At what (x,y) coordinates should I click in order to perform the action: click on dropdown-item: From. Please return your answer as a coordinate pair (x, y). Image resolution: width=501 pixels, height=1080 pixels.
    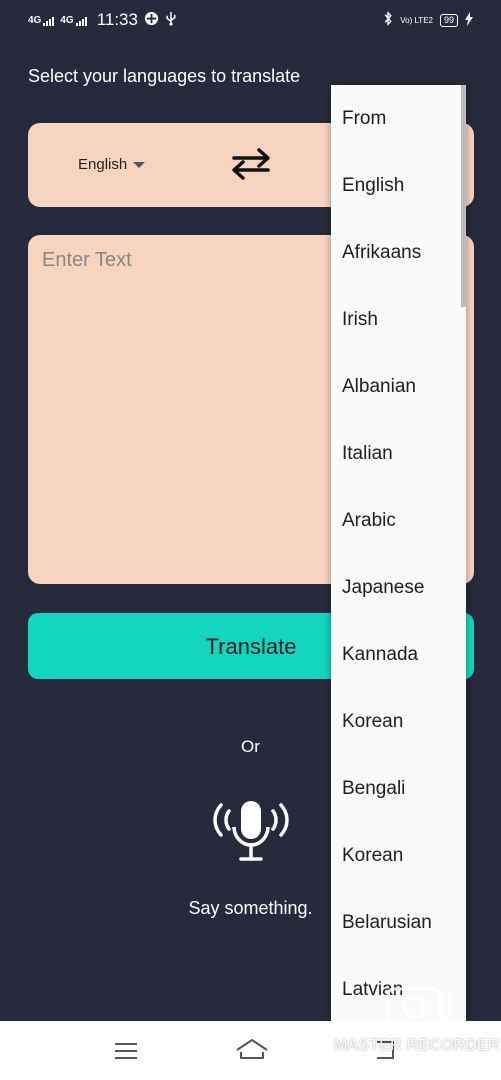
    Looking at the image, I should click on (364, 119).